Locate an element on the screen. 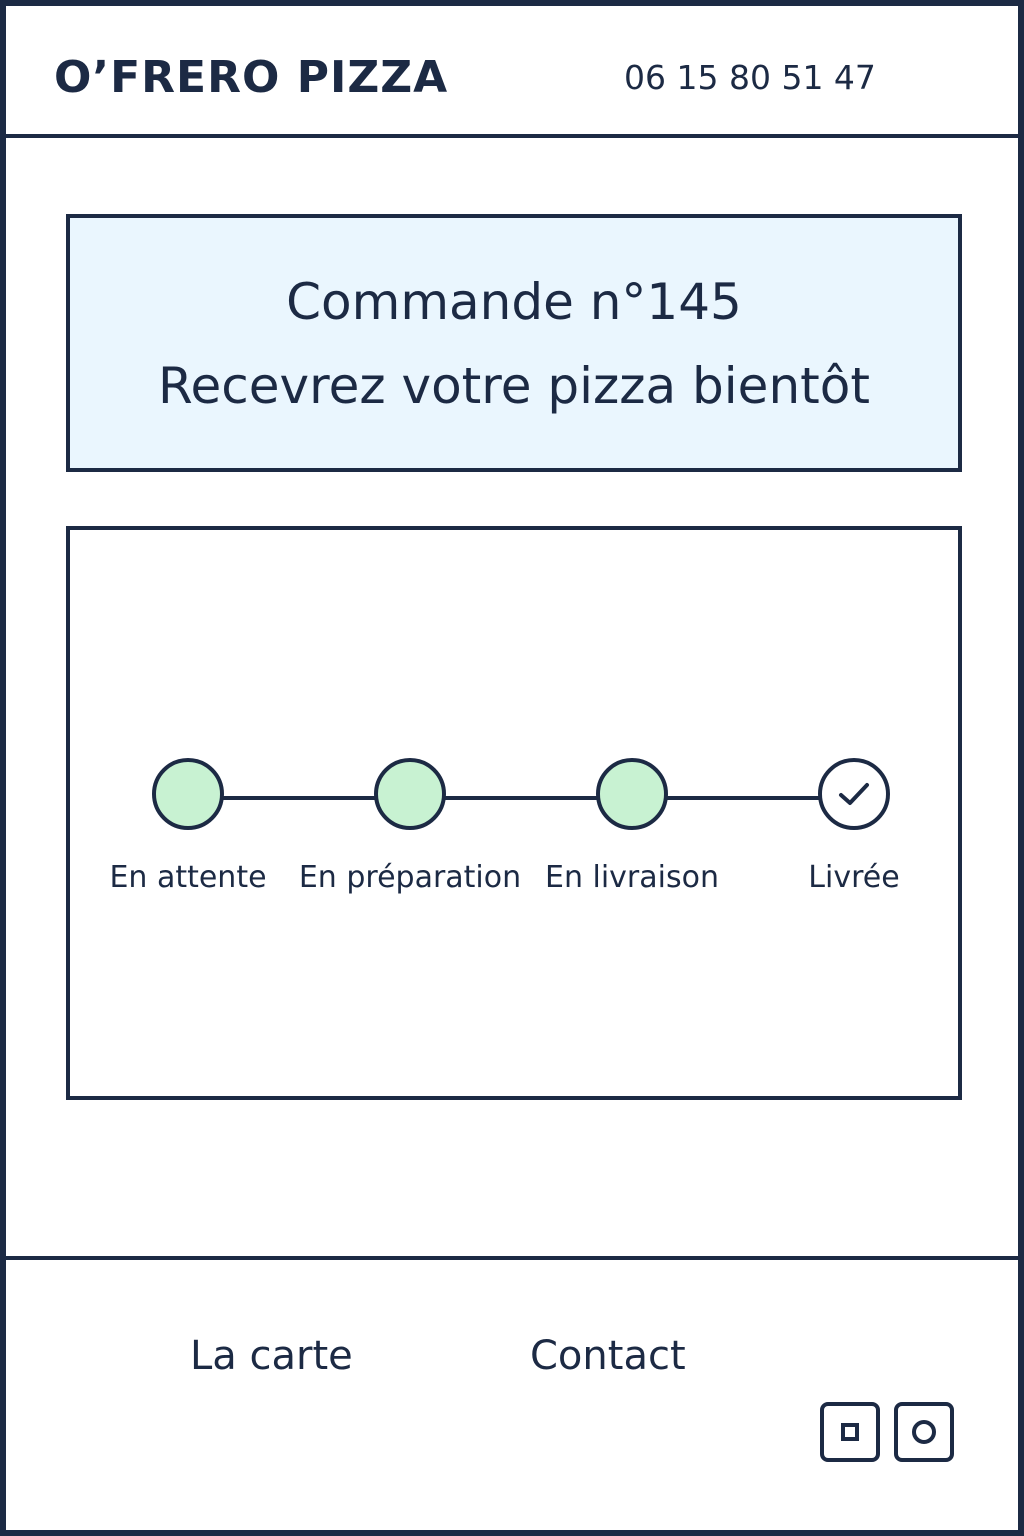 This screenshot has width=1024, height=1536. step-label: En préparation is located at coordinates (410, 877).